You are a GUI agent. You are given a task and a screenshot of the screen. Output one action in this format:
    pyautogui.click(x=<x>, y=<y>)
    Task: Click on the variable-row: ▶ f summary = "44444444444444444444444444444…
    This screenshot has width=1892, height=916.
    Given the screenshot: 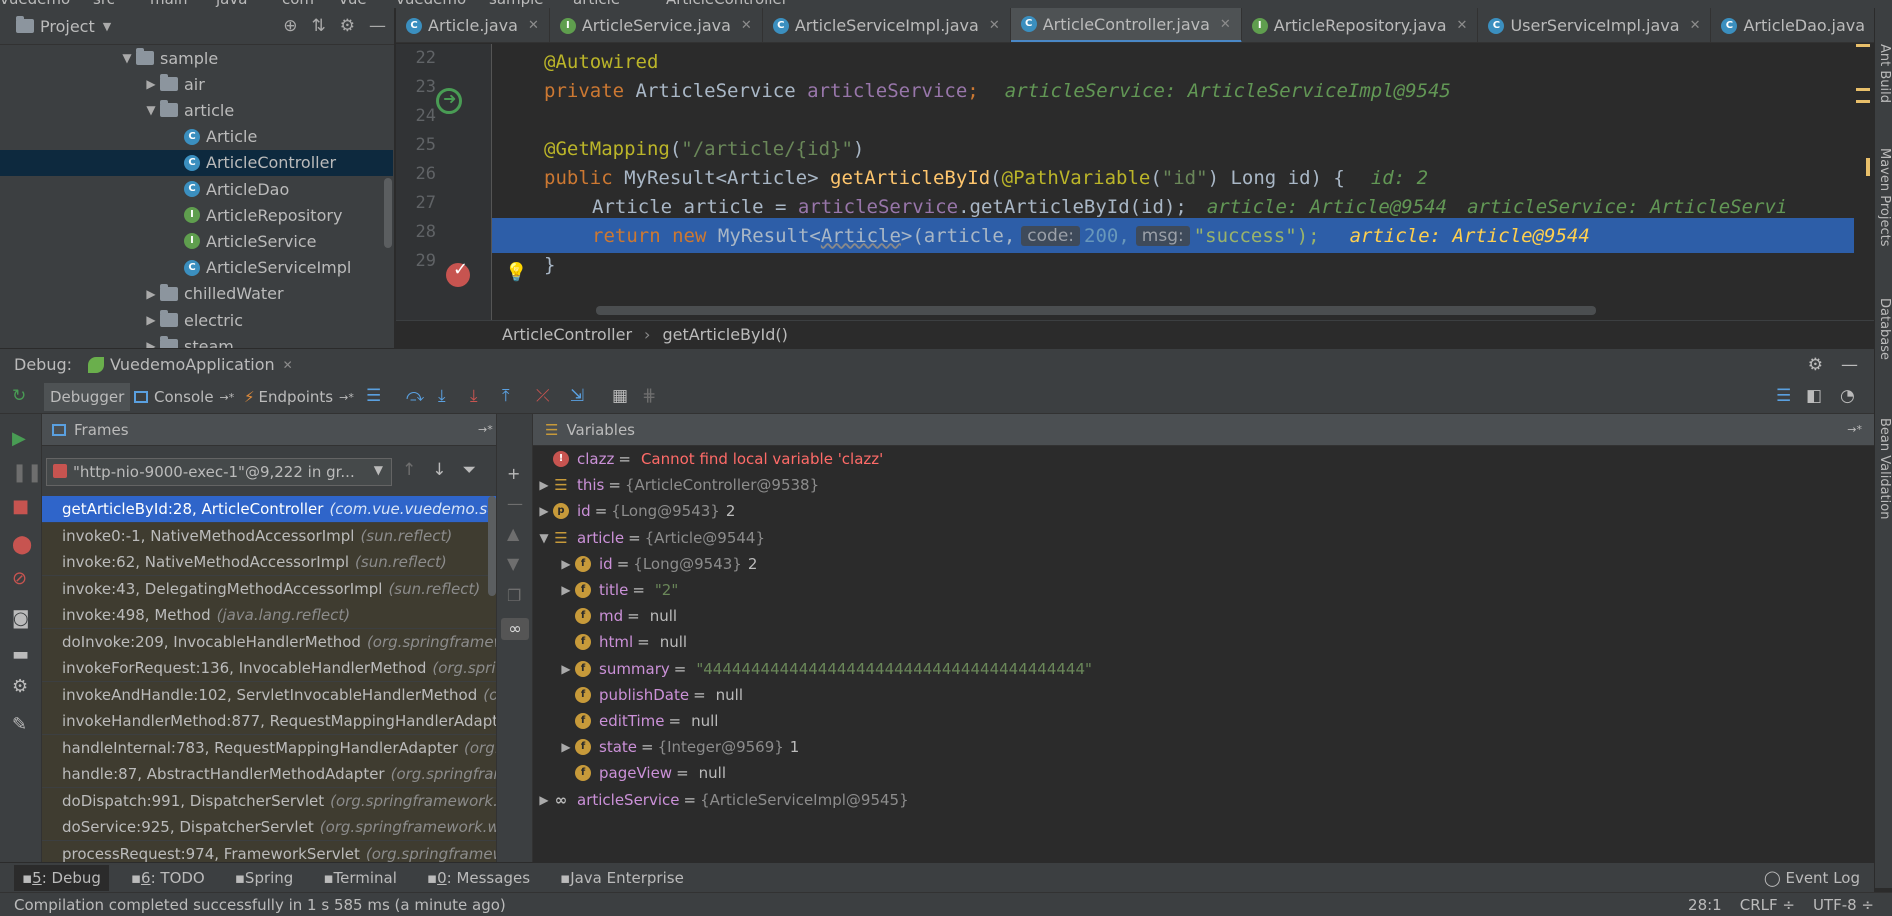 What is the action you would take?
    pyautogui.click(x=824, y=669)
    